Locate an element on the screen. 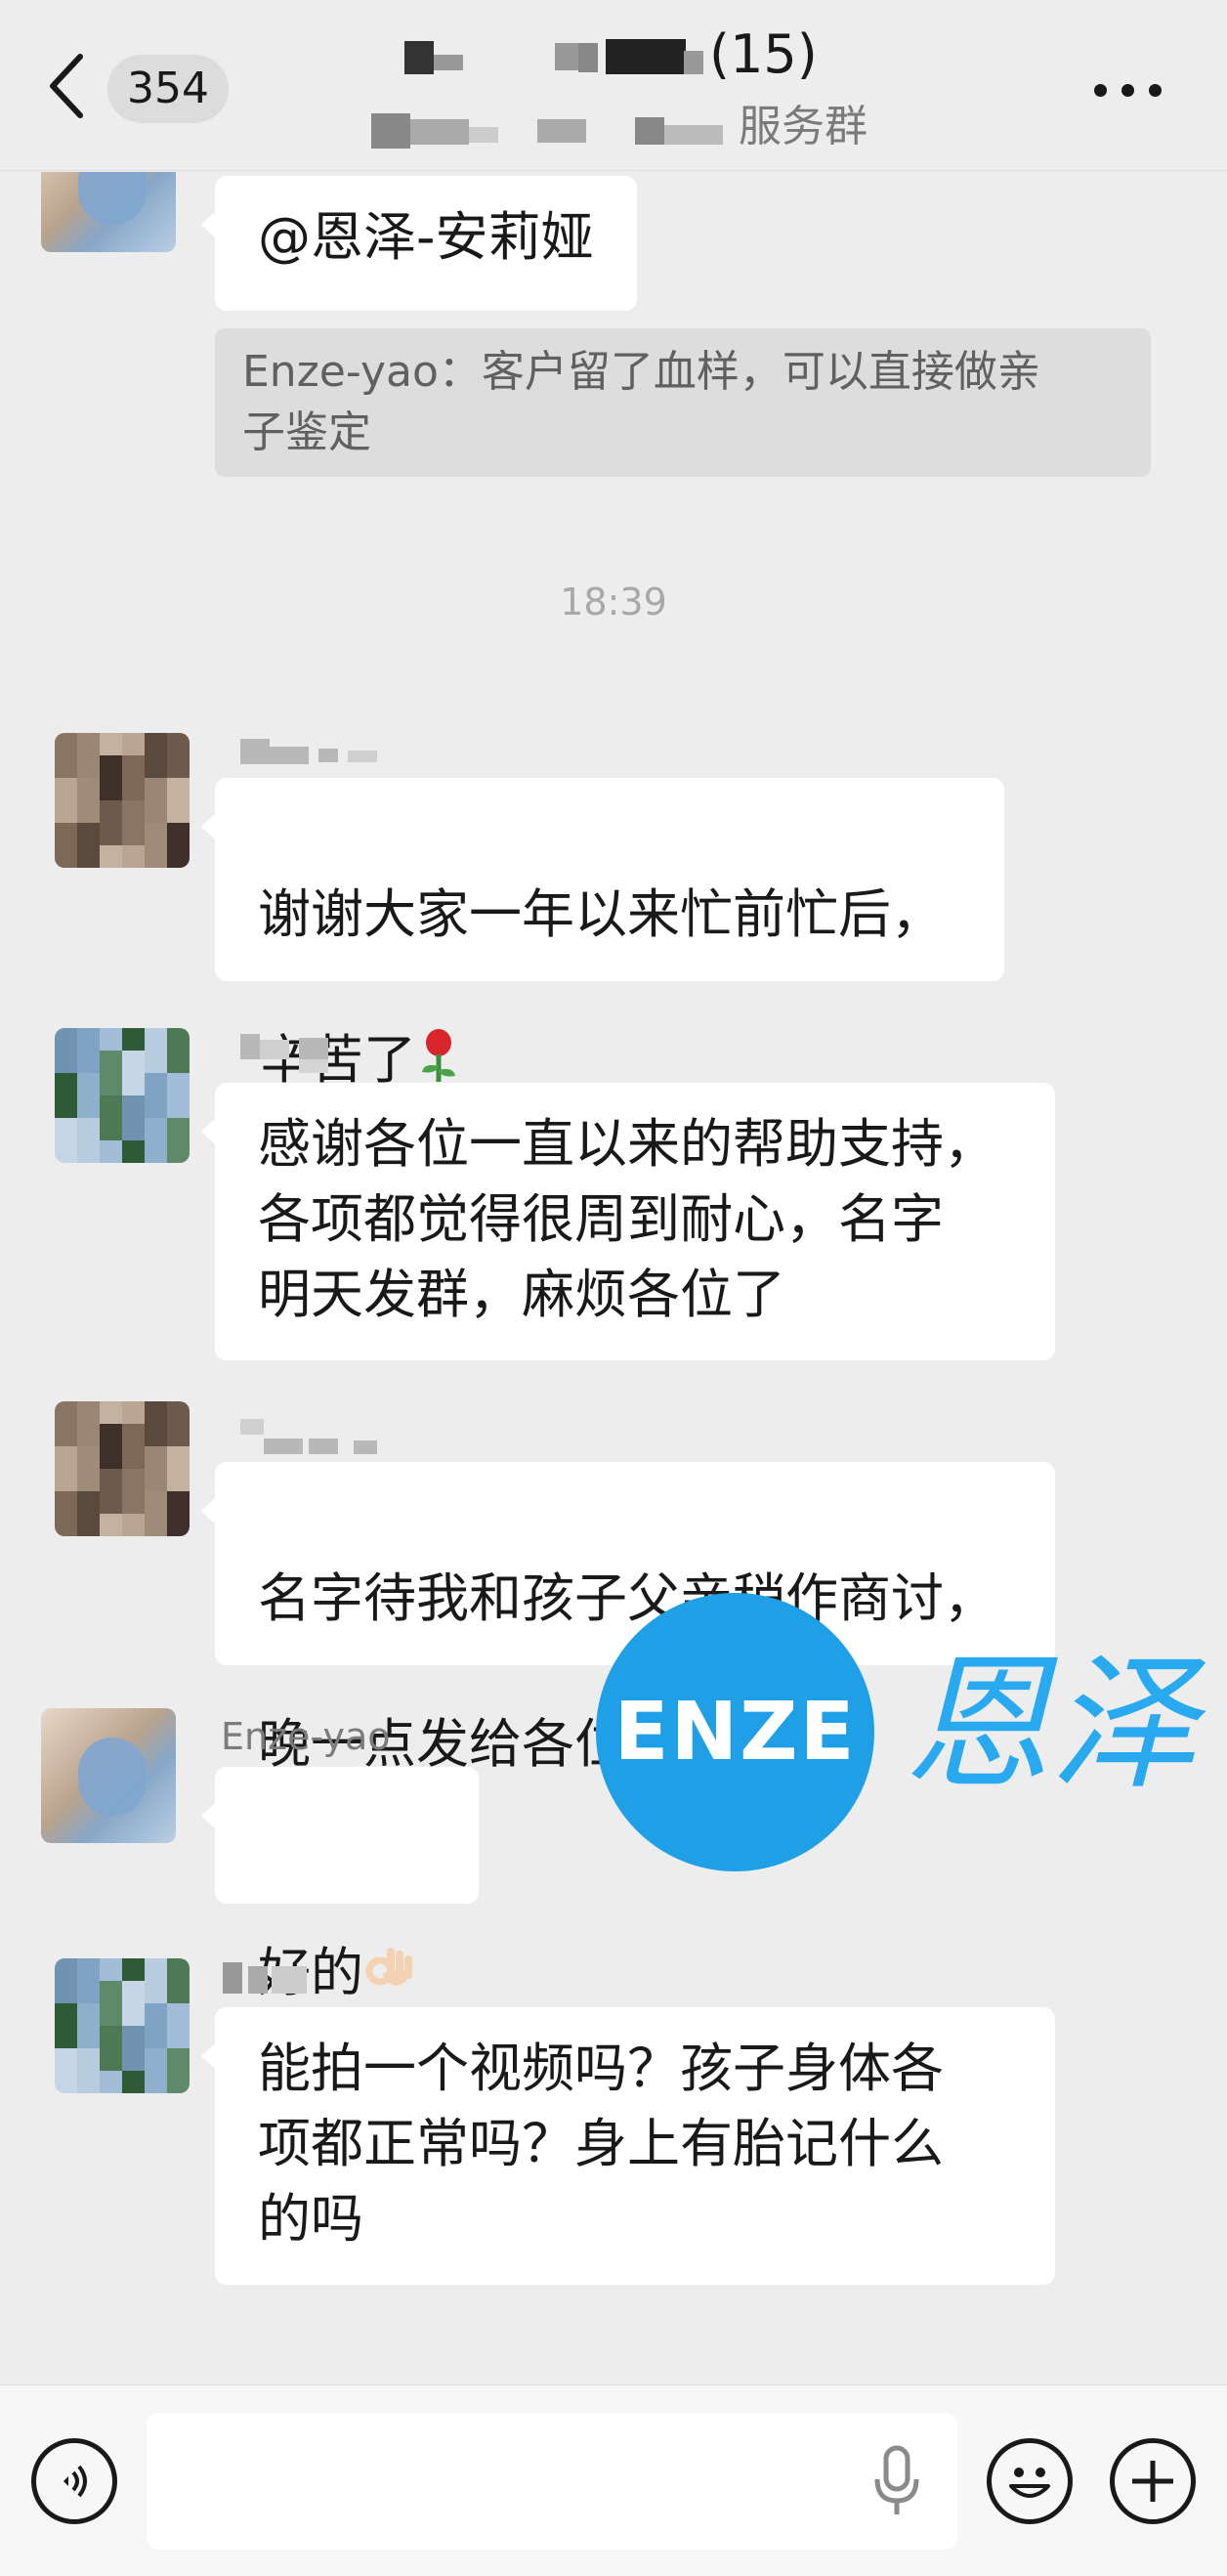  message-bubble: @恩泽-安莉娅 is located at coordinates (419, 243).